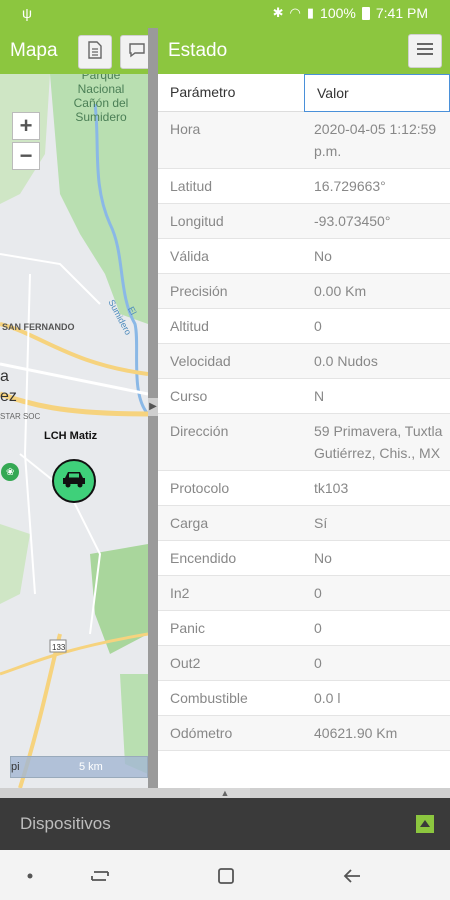 The height and width of the screenshot is (900, 450). I want to click on expand-devices-button, so click(425, 824).